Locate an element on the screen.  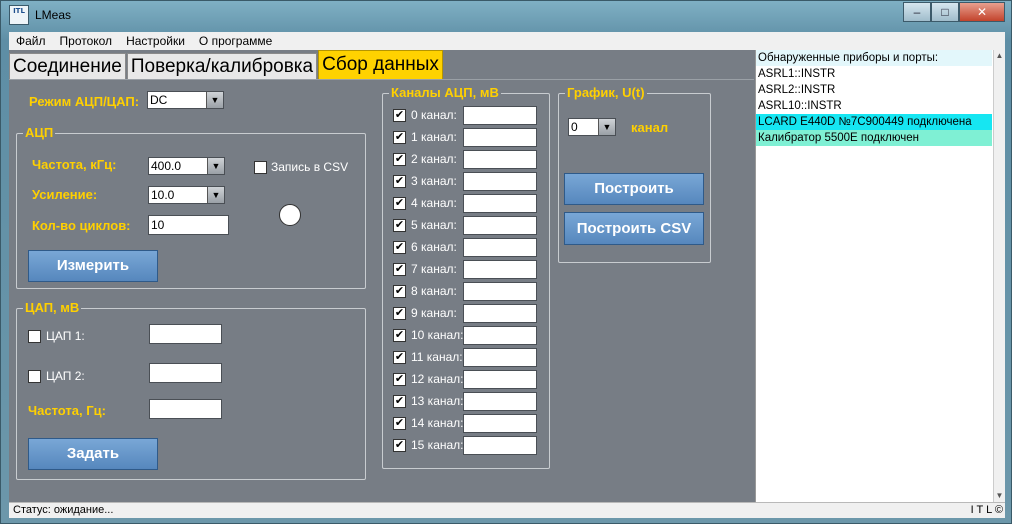
close-button: ✕ is located at coordinates (982, 12).